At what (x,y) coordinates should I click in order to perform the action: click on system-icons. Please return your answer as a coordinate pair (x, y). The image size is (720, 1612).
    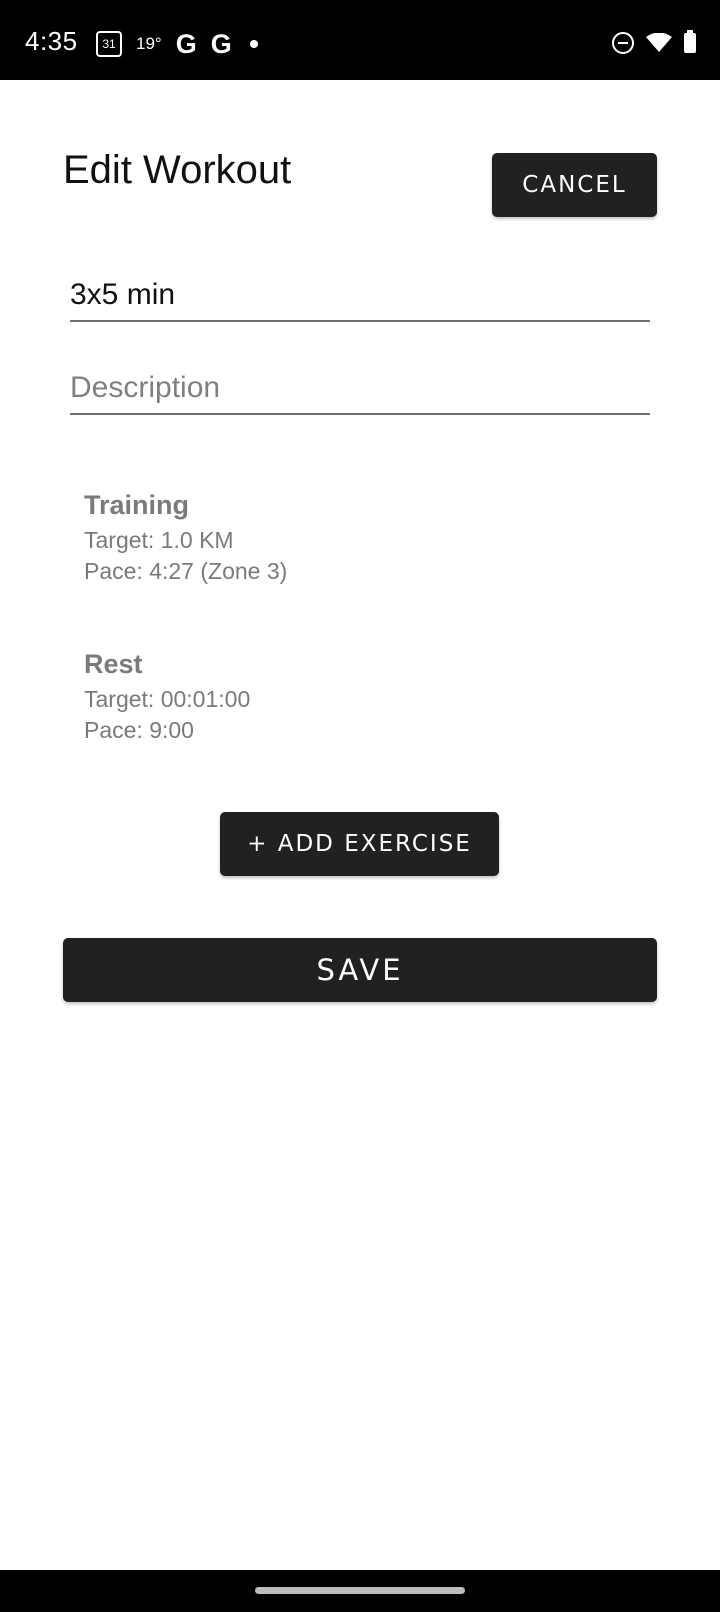
    Looking at the image, I should click on (654, 42).